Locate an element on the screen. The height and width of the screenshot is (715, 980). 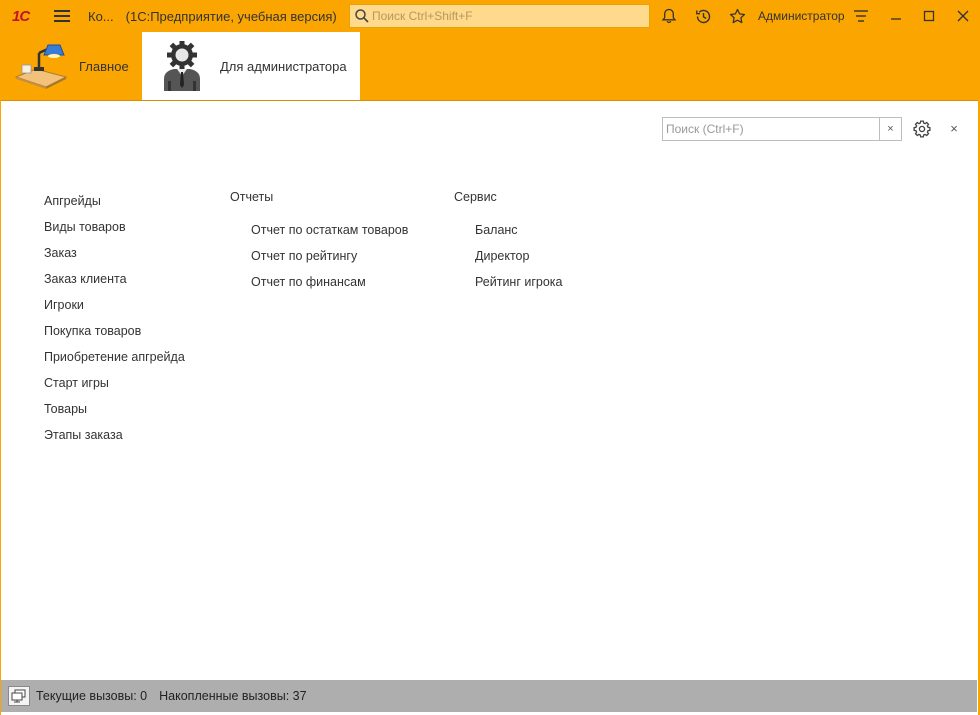
server-calls-icon is located at coordinates (19, 696).